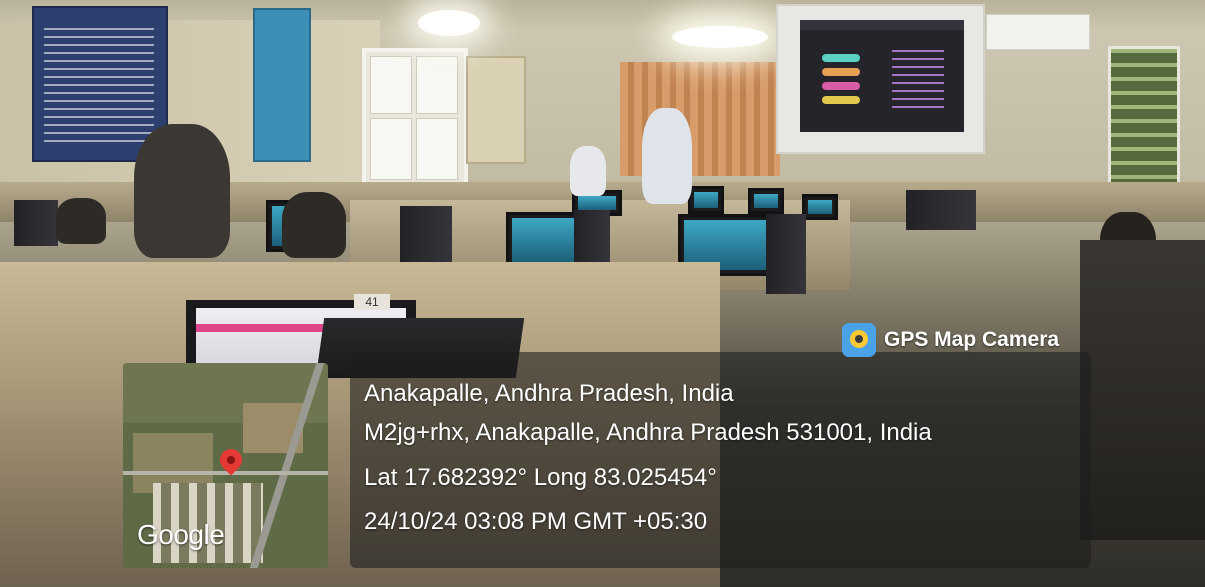 This screenshot has width=1205, height=587. What do you see at coordinates (1142, 390) in the screenshot?
I see `chairs` at bounding box center [1142, 390].